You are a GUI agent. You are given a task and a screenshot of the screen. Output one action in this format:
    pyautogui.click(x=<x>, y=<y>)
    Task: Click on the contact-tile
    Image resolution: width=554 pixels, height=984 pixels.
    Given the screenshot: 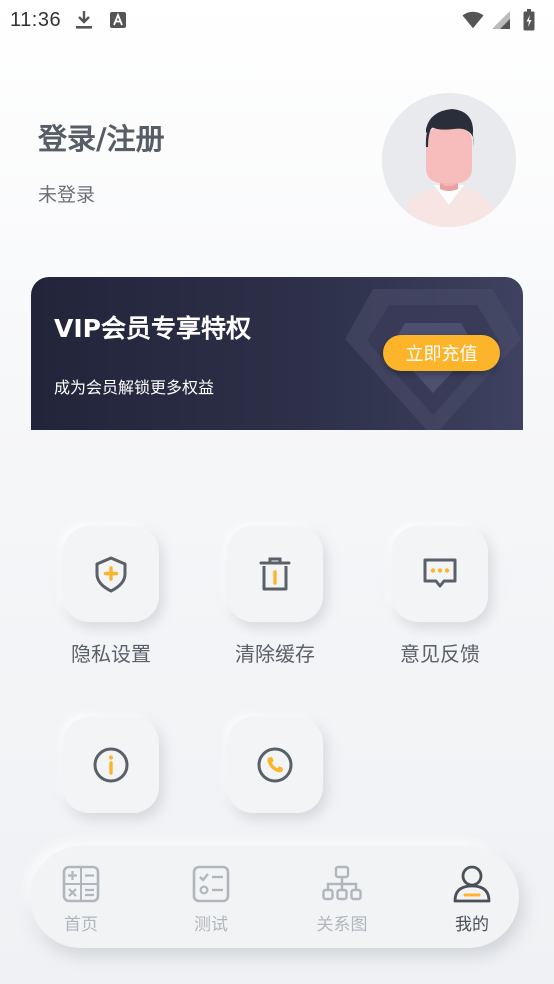 What is the action you would take?
    pyautogui.click(x=275, y=765)
    